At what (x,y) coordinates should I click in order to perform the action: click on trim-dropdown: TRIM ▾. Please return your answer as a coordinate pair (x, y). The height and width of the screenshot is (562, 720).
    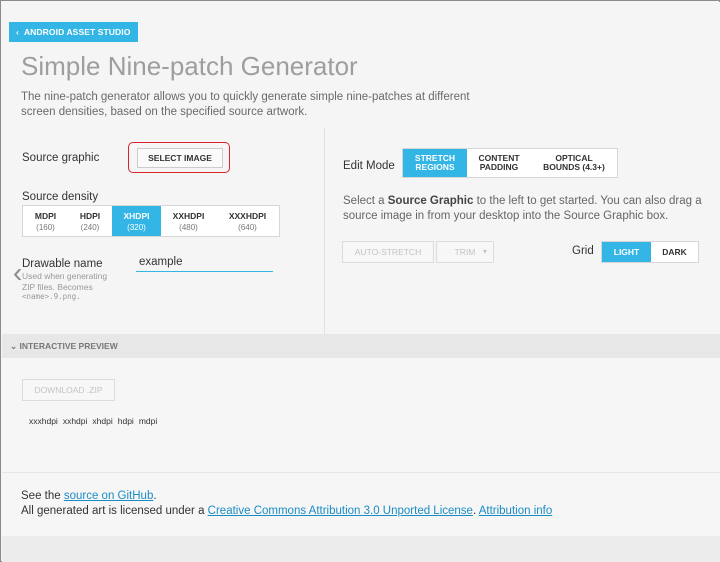
    Looking at the image, I should click on (465, 252).